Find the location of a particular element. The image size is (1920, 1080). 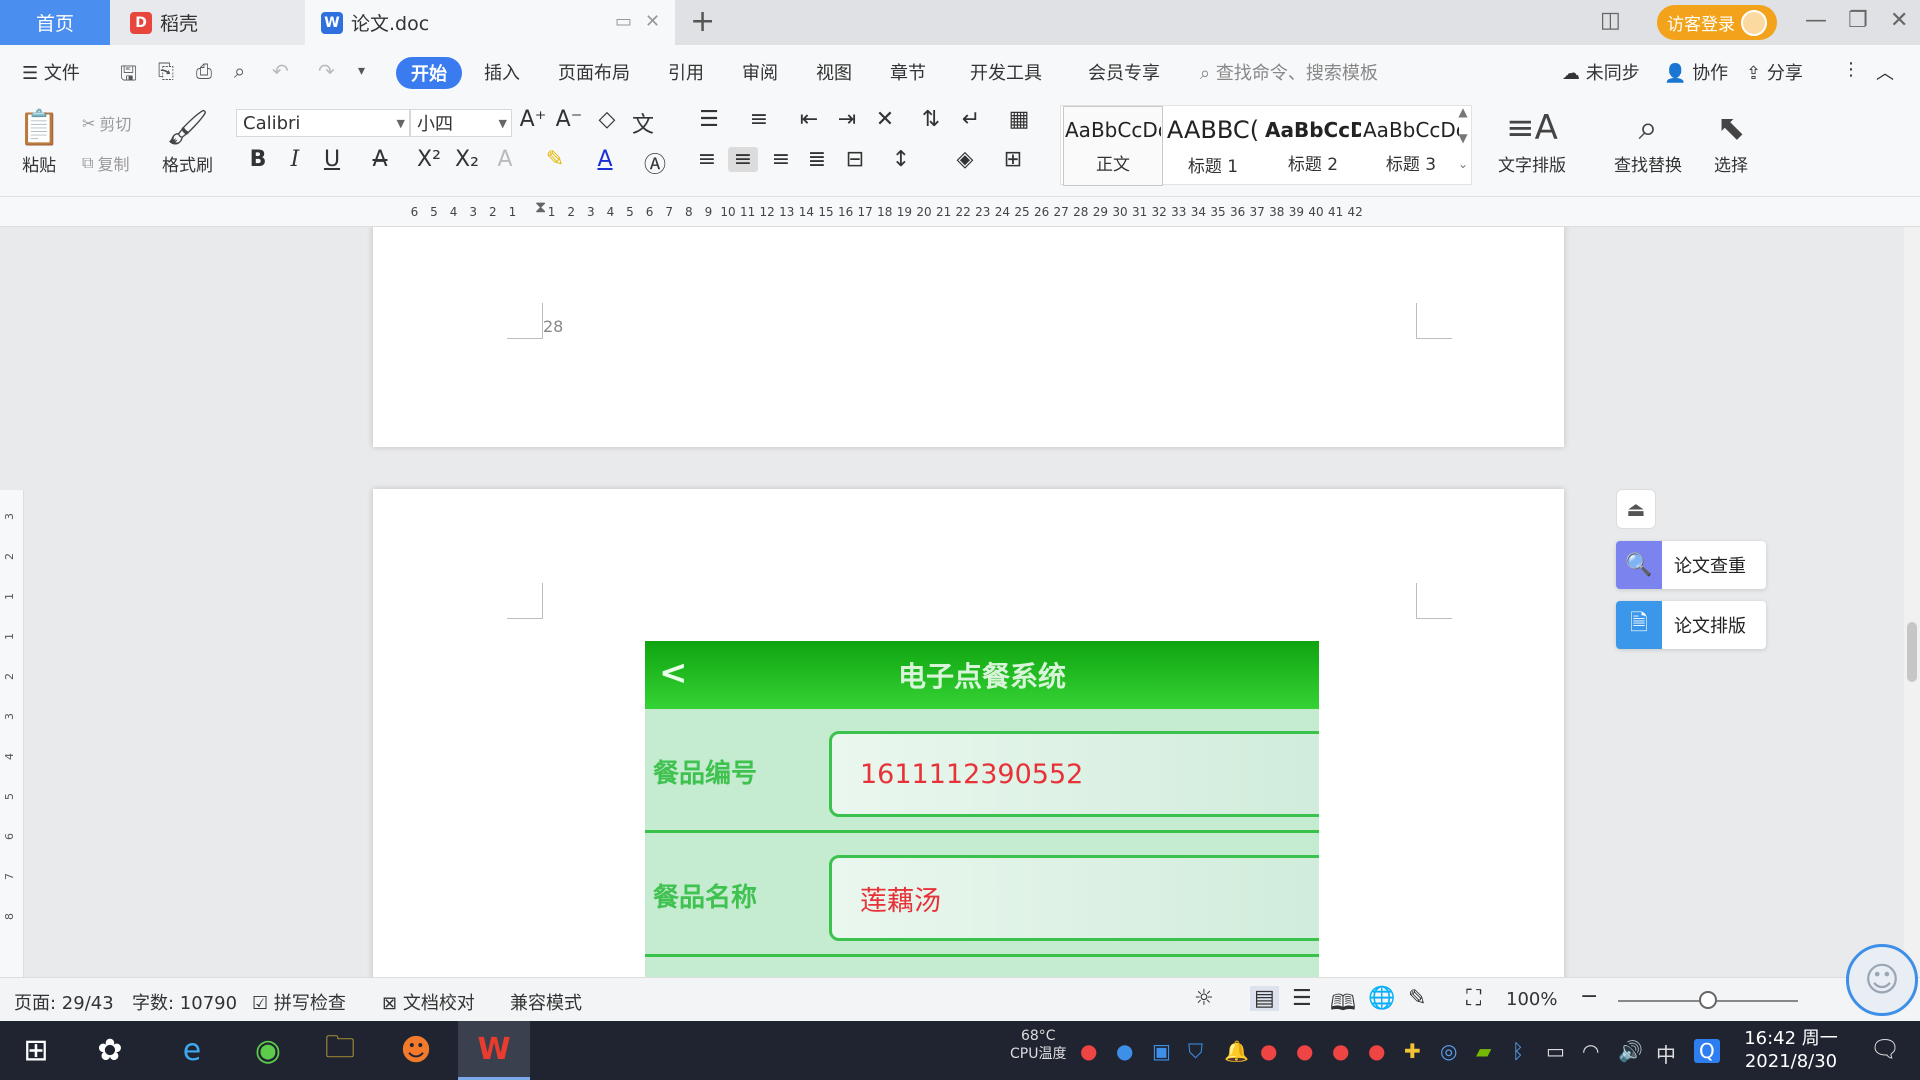

style-heading-1: AABBC( 标题 1 is located at coordinates (1213, 146).